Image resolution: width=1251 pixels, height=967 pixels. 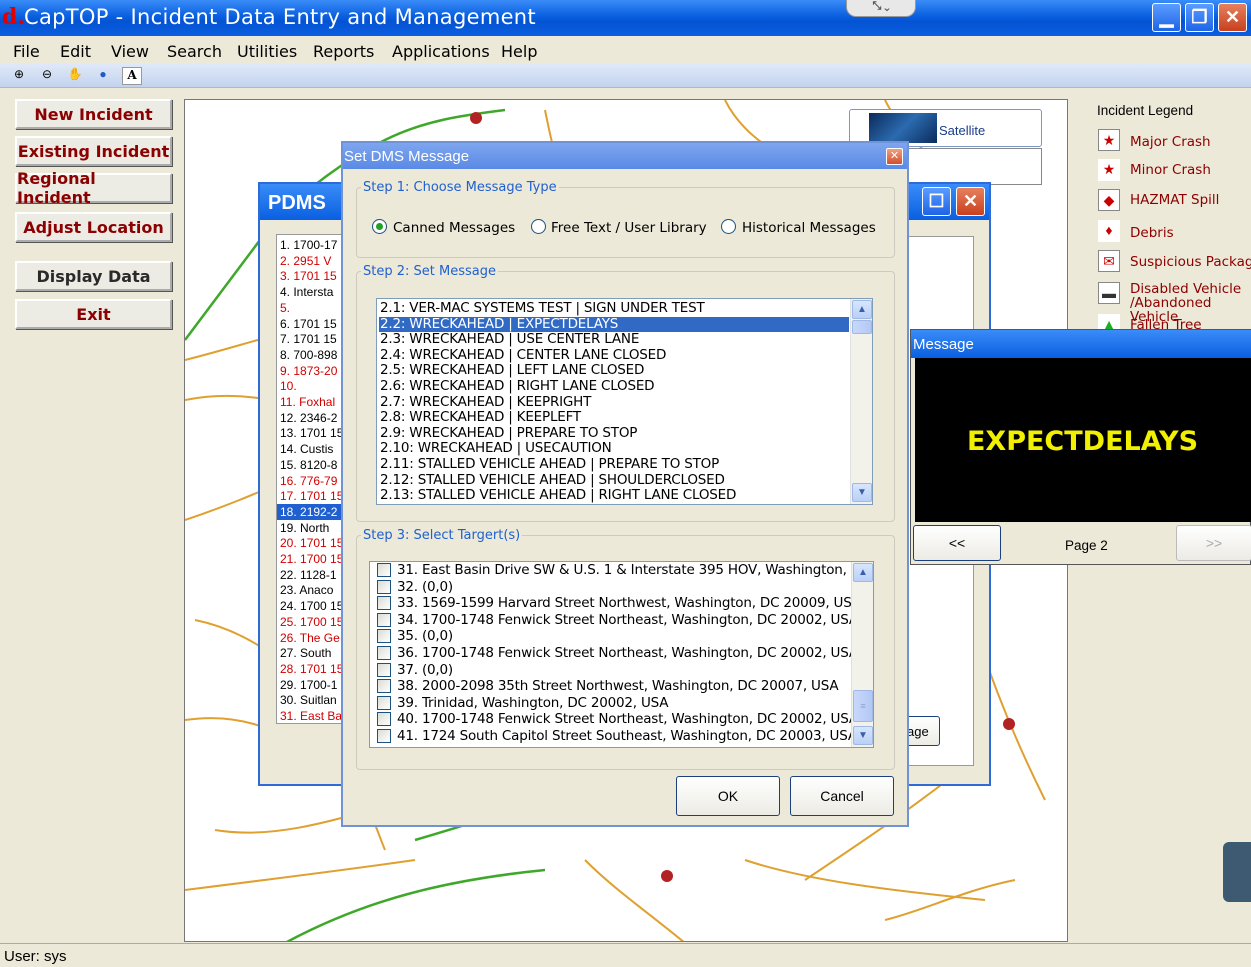 What do you see at coordinates (519, 51) in the screenshot?
I see `menu-help: Help` at bounding box center [519, 51].